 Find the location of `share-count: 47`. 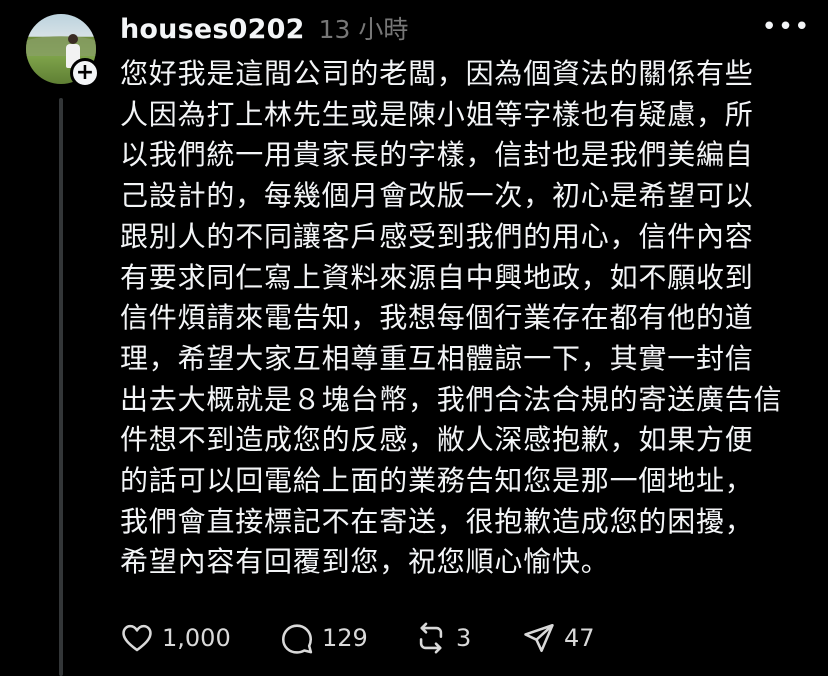

share-count: 47 is located at coordinates (579, 638).